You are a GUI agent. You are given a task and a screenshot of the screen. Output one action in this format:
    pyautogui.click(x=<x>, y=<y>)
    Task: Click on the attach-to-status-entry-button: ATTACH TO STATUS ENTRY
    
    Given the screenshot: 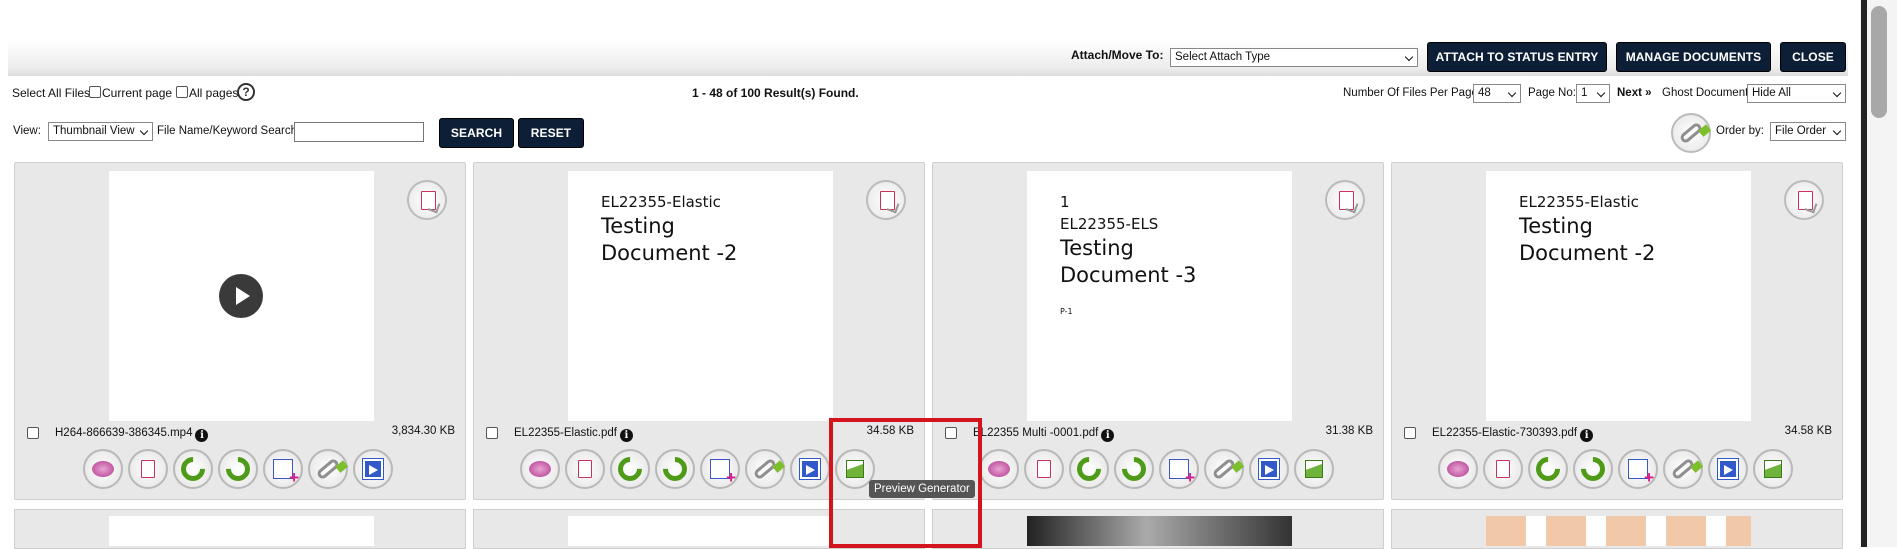 What is the action you would take?
    pyautogui.click(x=1517, y=57)
    